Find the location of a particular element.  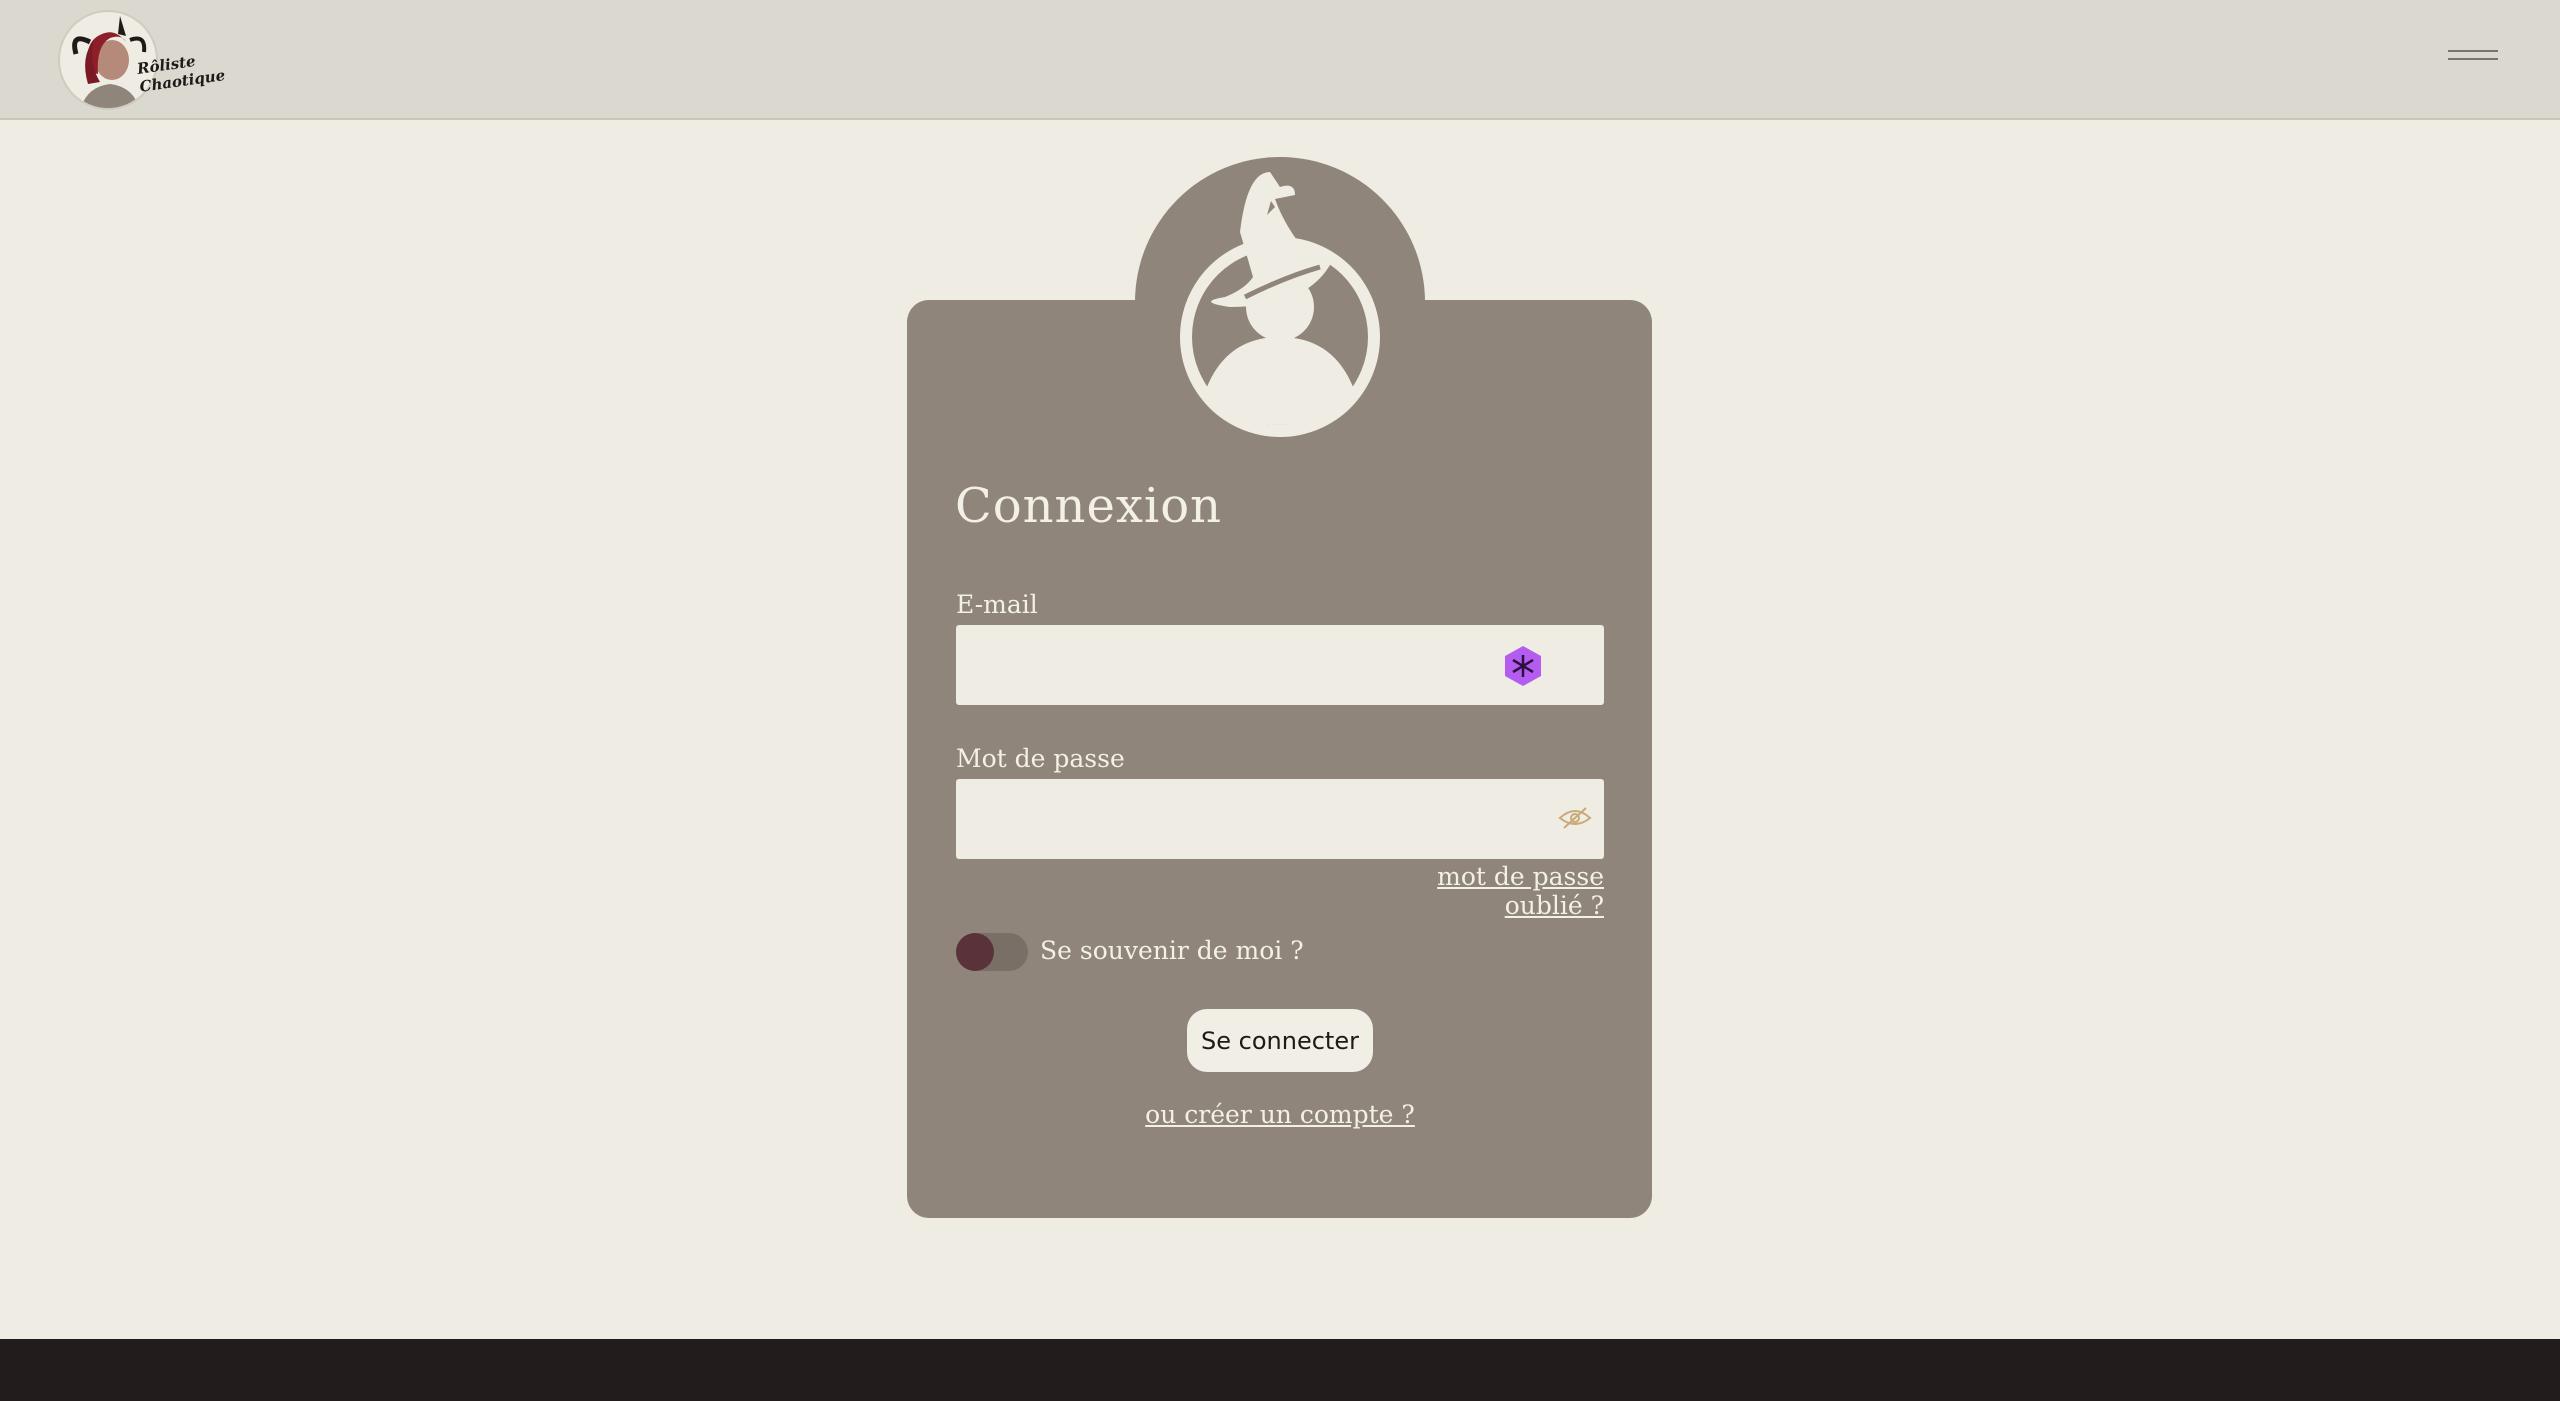

top-bar: Rôliste Chaotique is located at coordinates (1280, 60).